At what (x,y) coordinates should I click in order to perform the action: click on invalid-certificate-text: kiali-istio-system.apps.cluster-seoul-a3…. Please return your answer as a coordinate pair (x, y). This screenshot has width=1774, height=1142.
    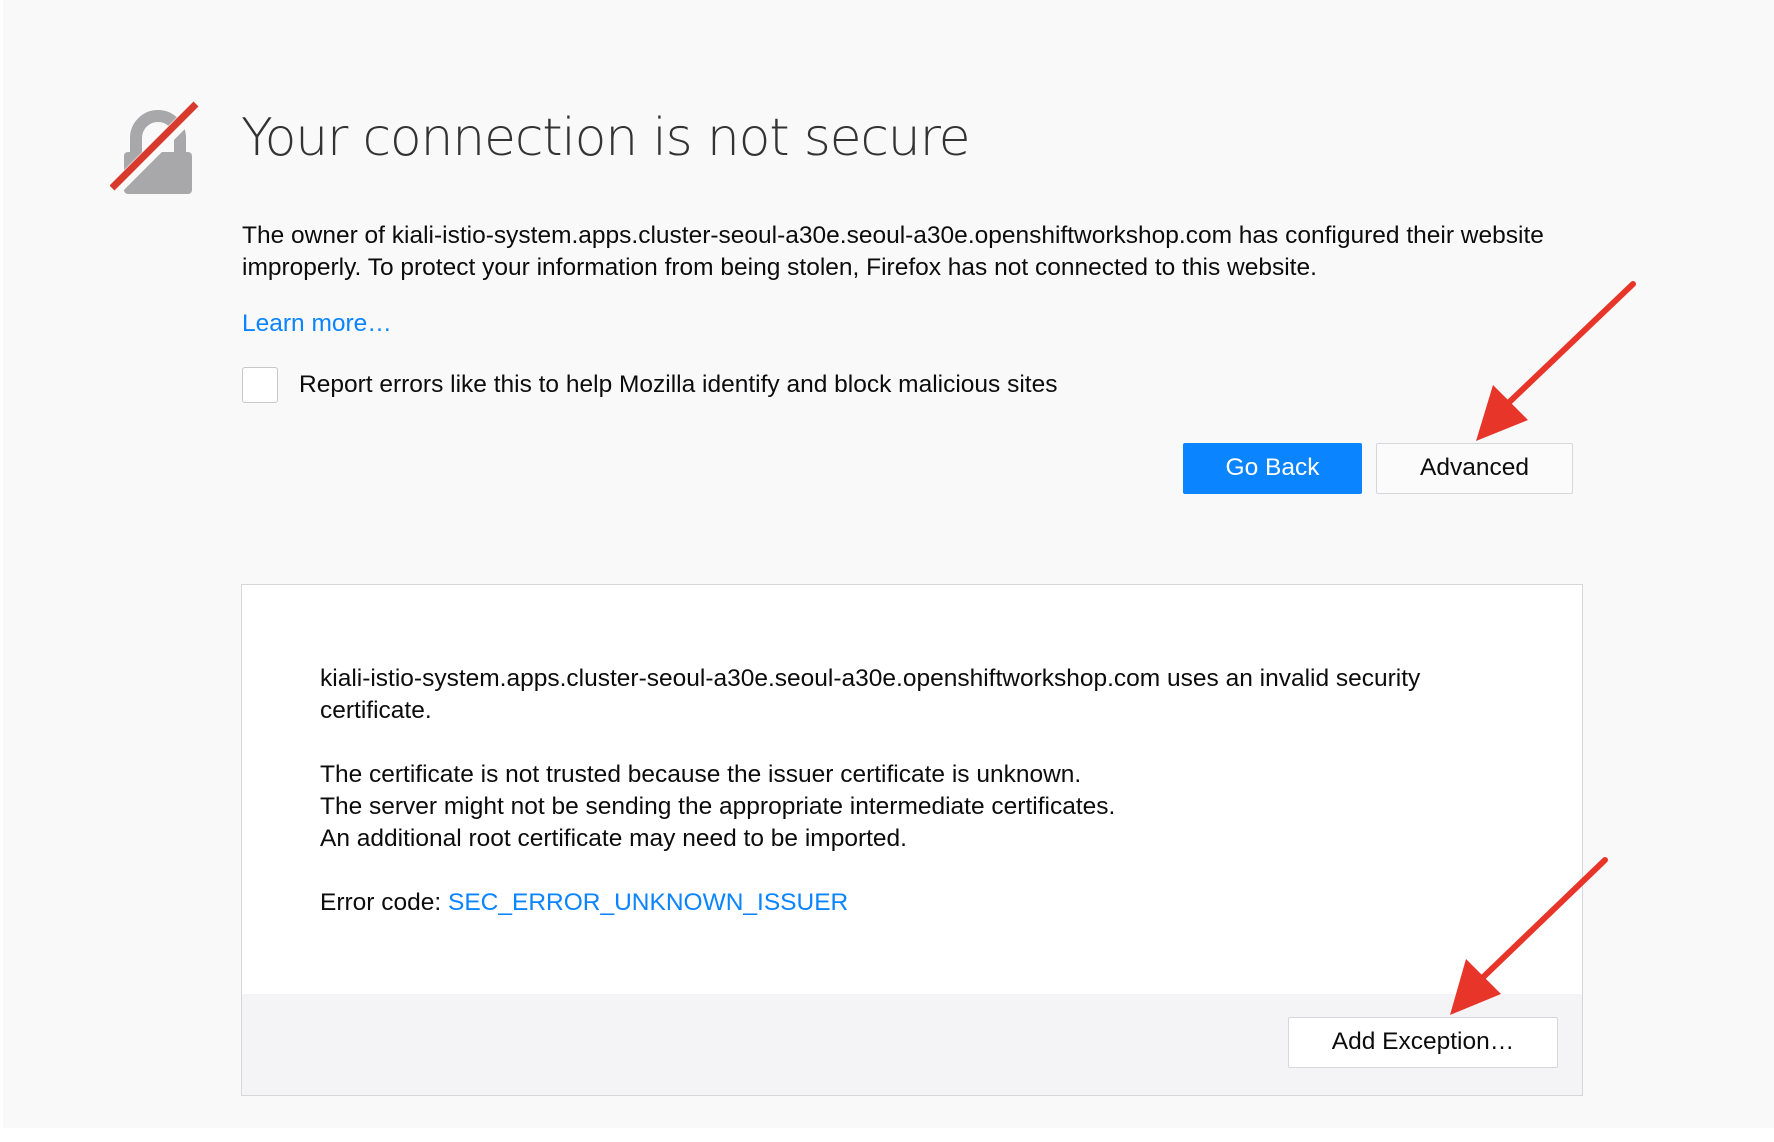
    Looking at the image, I should click on (870, 694).